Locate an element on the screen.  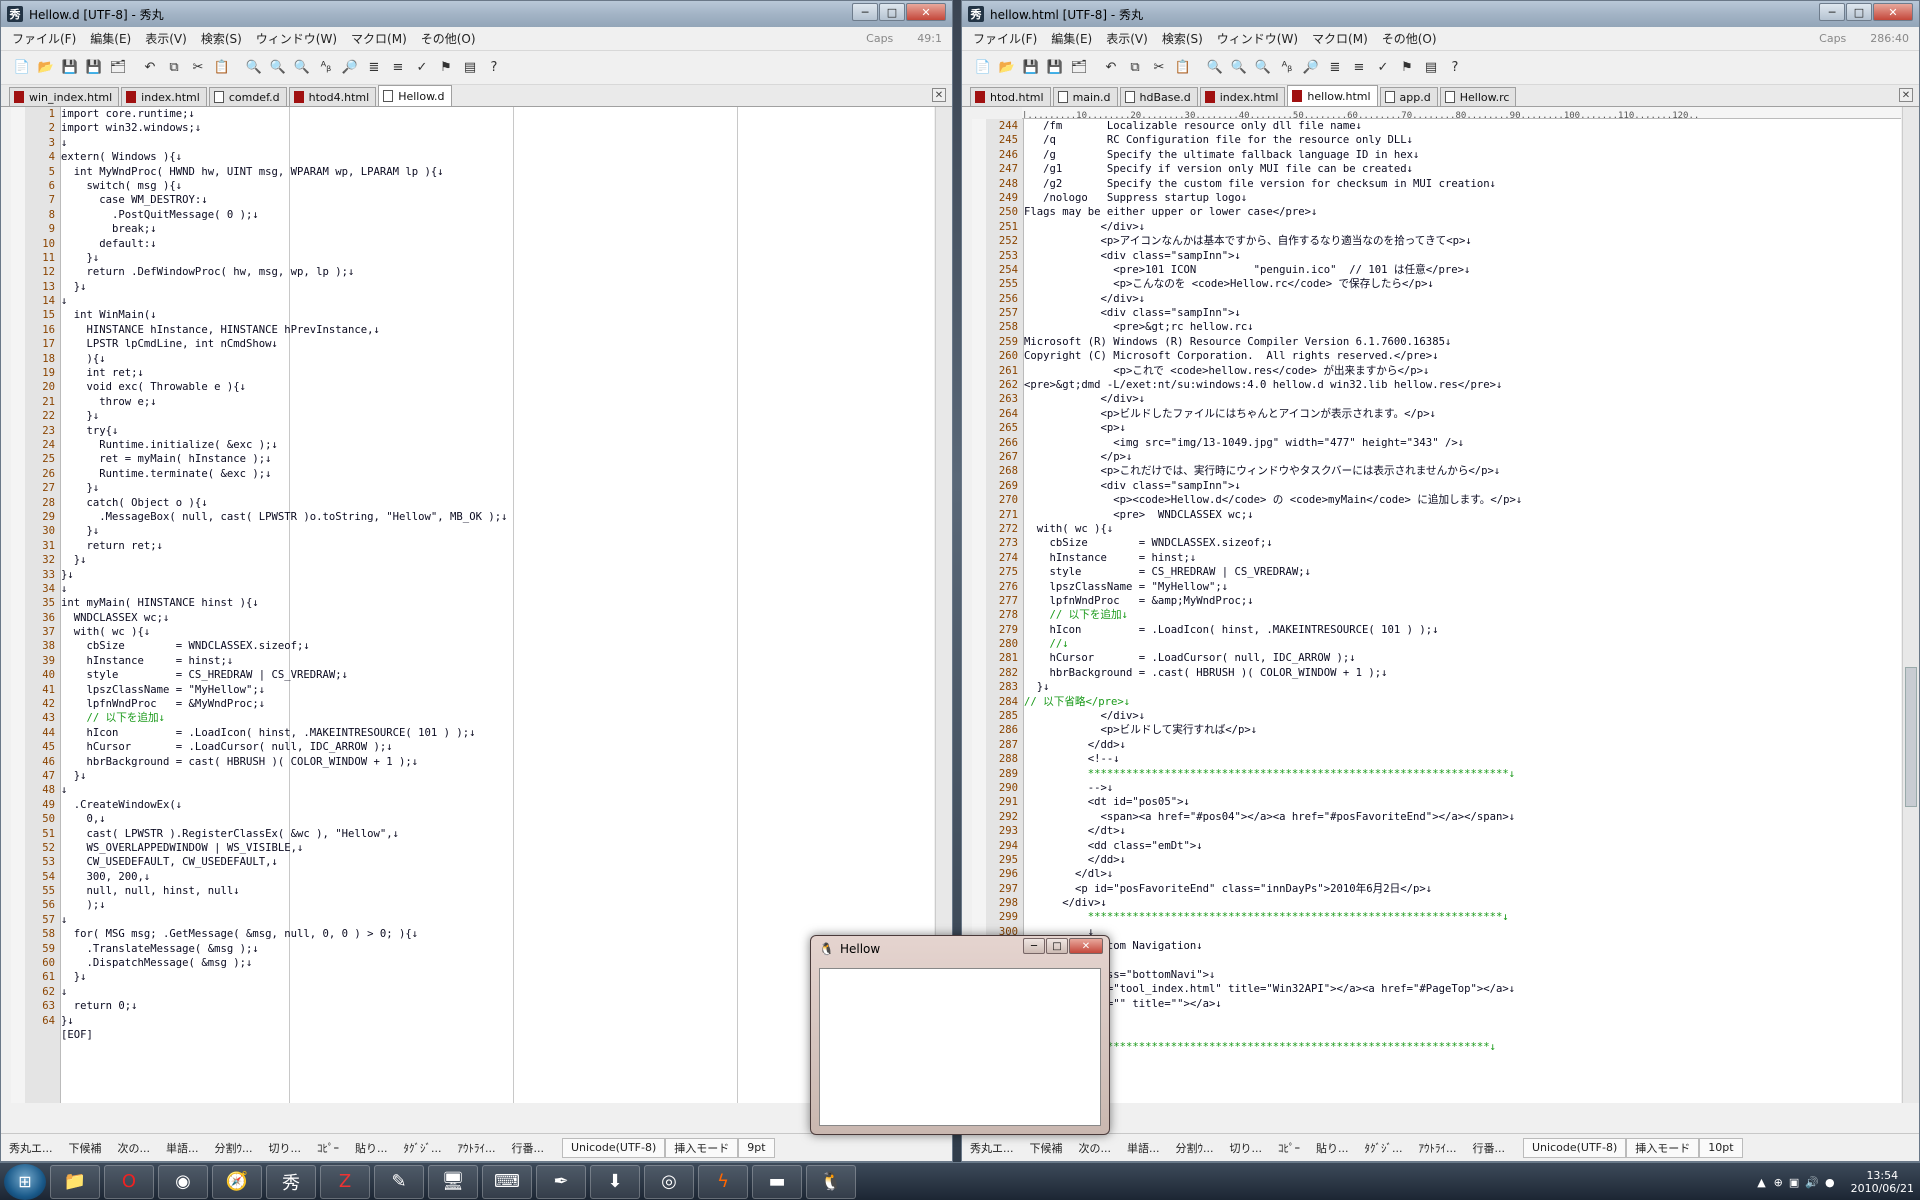
clock: 13:54 2010/06/21 is located at coordinates (1882, 1182).